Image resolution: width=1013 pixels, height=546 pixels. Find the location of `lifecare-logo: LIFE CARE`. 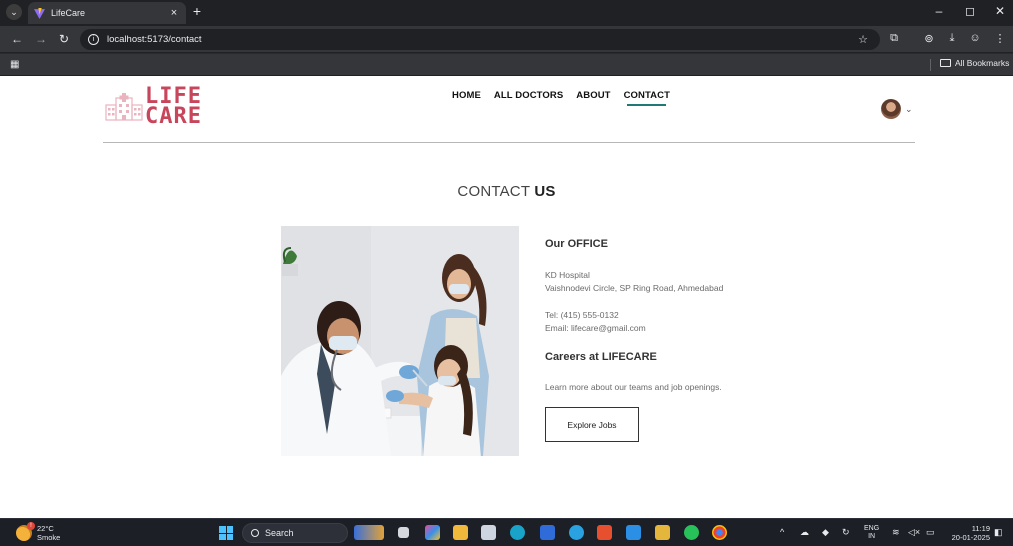

lifecare-logo: LIFE CARE is located at coordinates (153, 107).